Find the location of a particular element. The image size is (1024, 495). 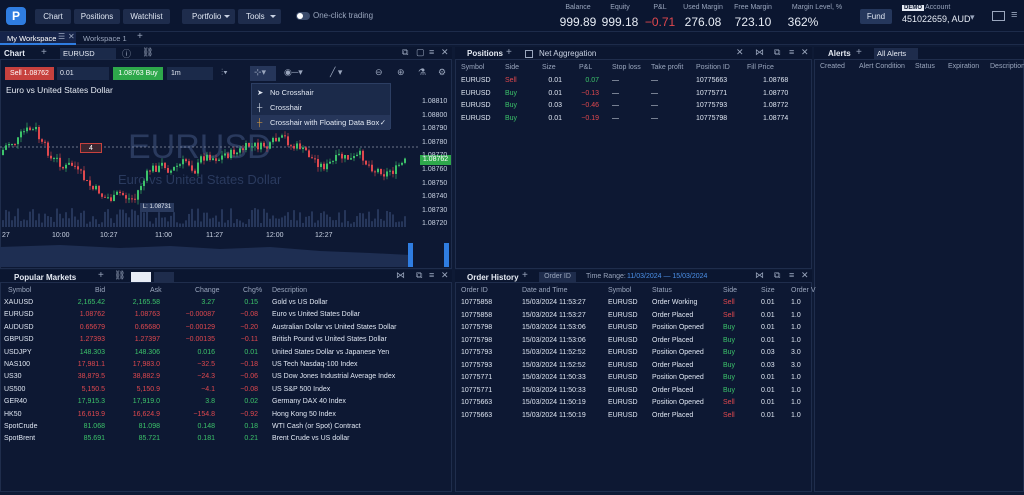

nav-positions-button: Positions is located at coordinates (97, 16).